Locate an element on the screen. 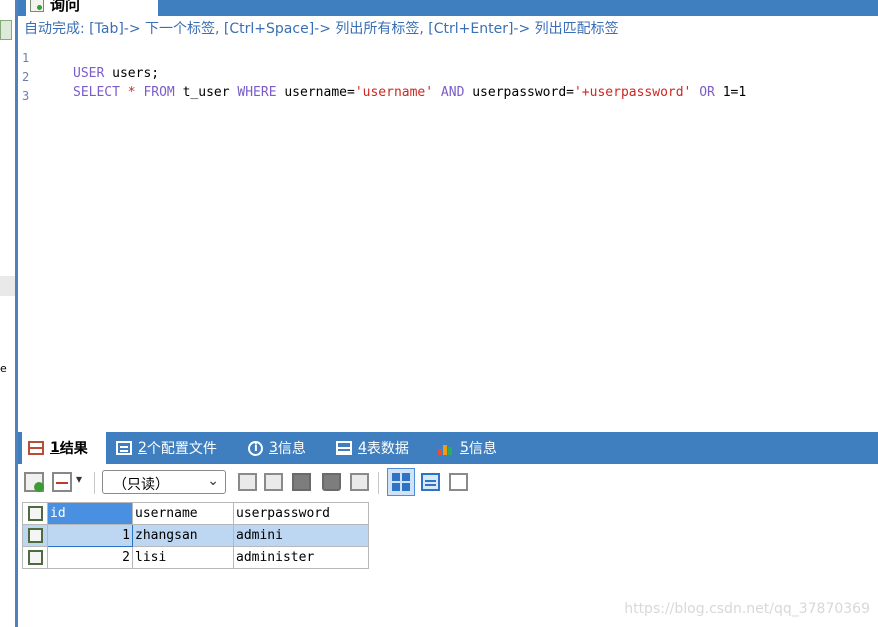 The height and width of the screenshot is (627, 878). tab-number: 4 is located at coordinates (362, 448).